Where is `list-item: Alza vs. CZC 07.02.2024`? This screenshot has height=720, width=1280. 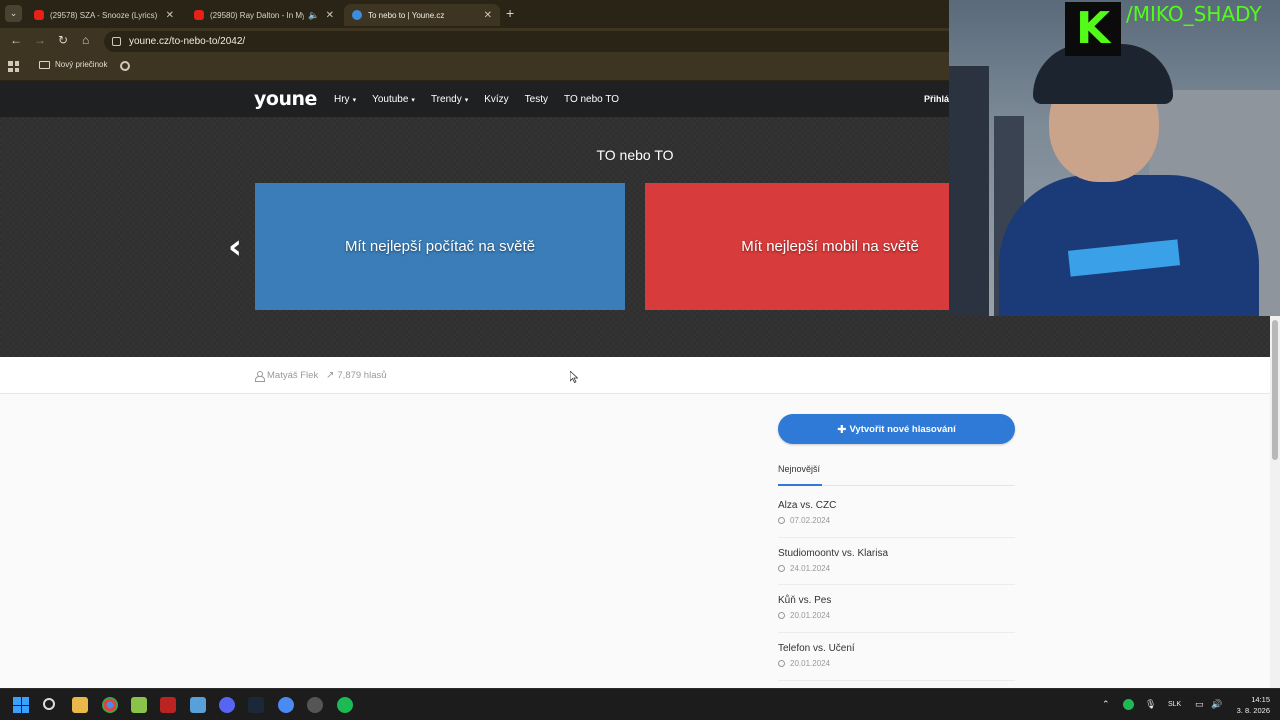 list-item: Alza vs. CZC 07.02.2024 is located at coordinates (896, 514).